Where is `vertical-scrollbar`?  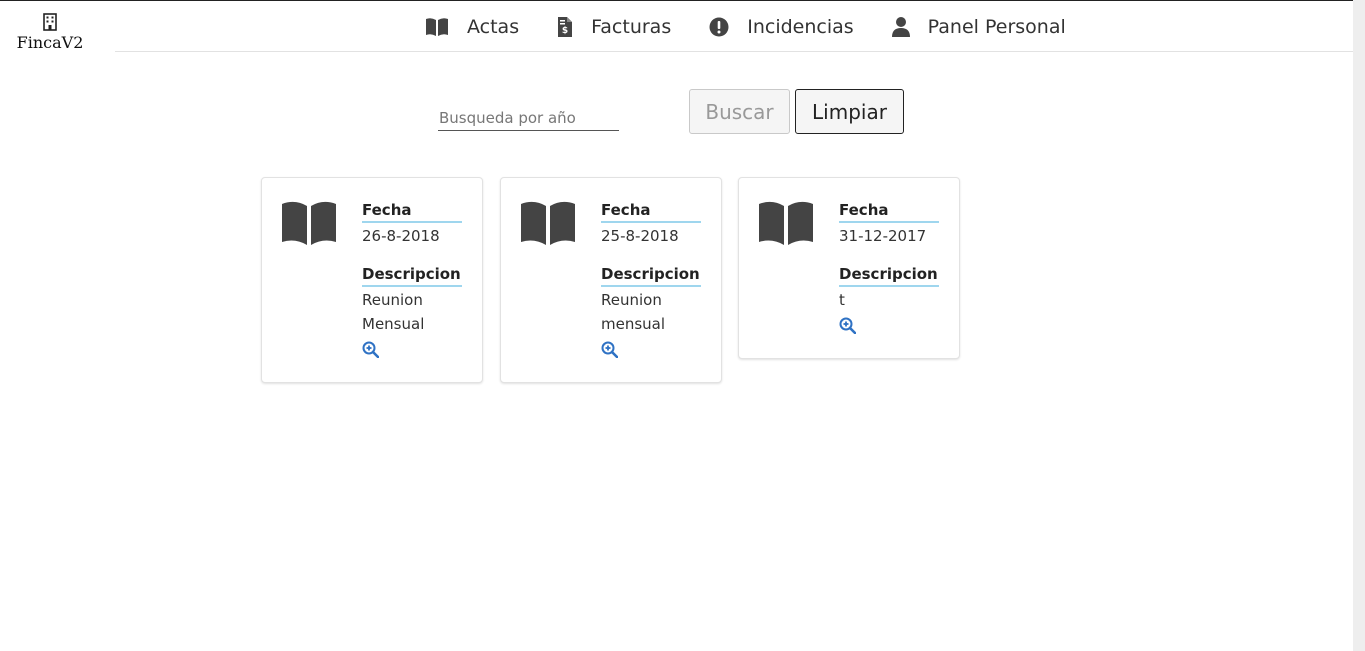 vertical-scrollbar is located at coordinates (1359, 325).